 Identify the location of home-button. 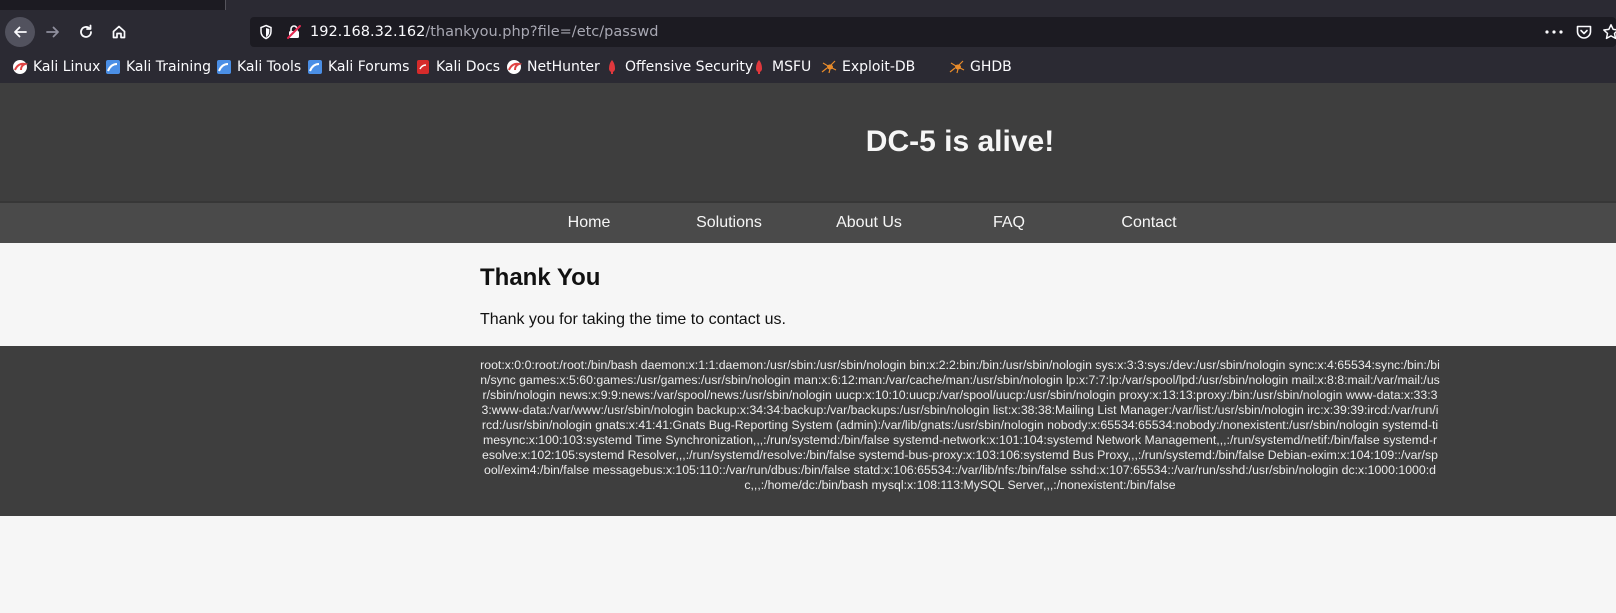
(119, 32).